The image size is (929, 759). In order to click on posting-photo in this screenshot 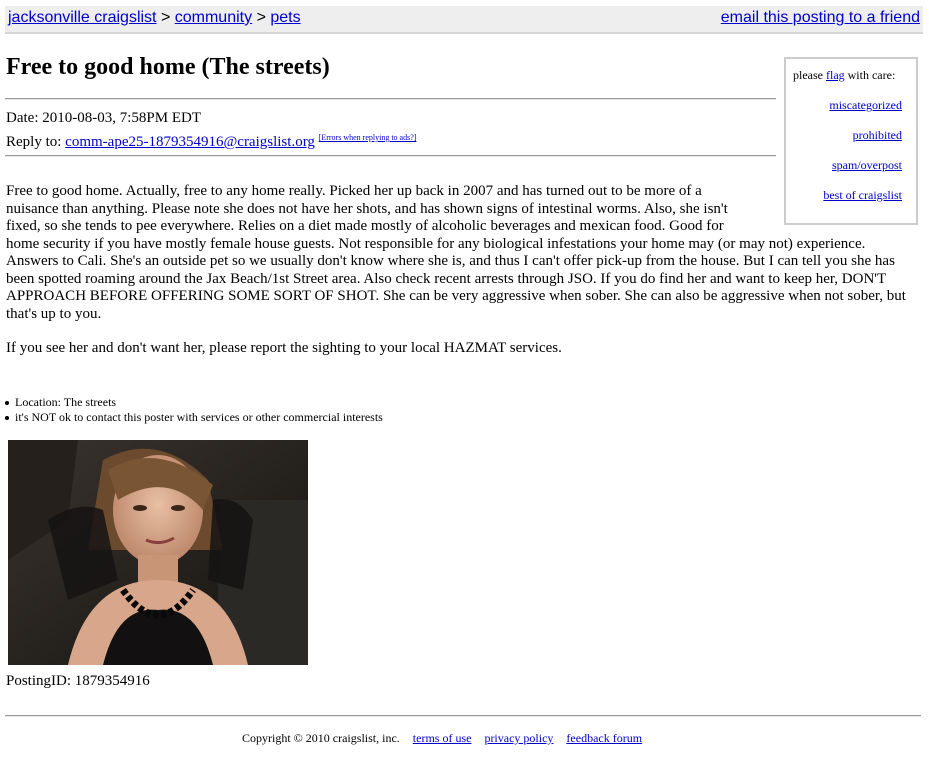, I will do `click(158, 552)`.